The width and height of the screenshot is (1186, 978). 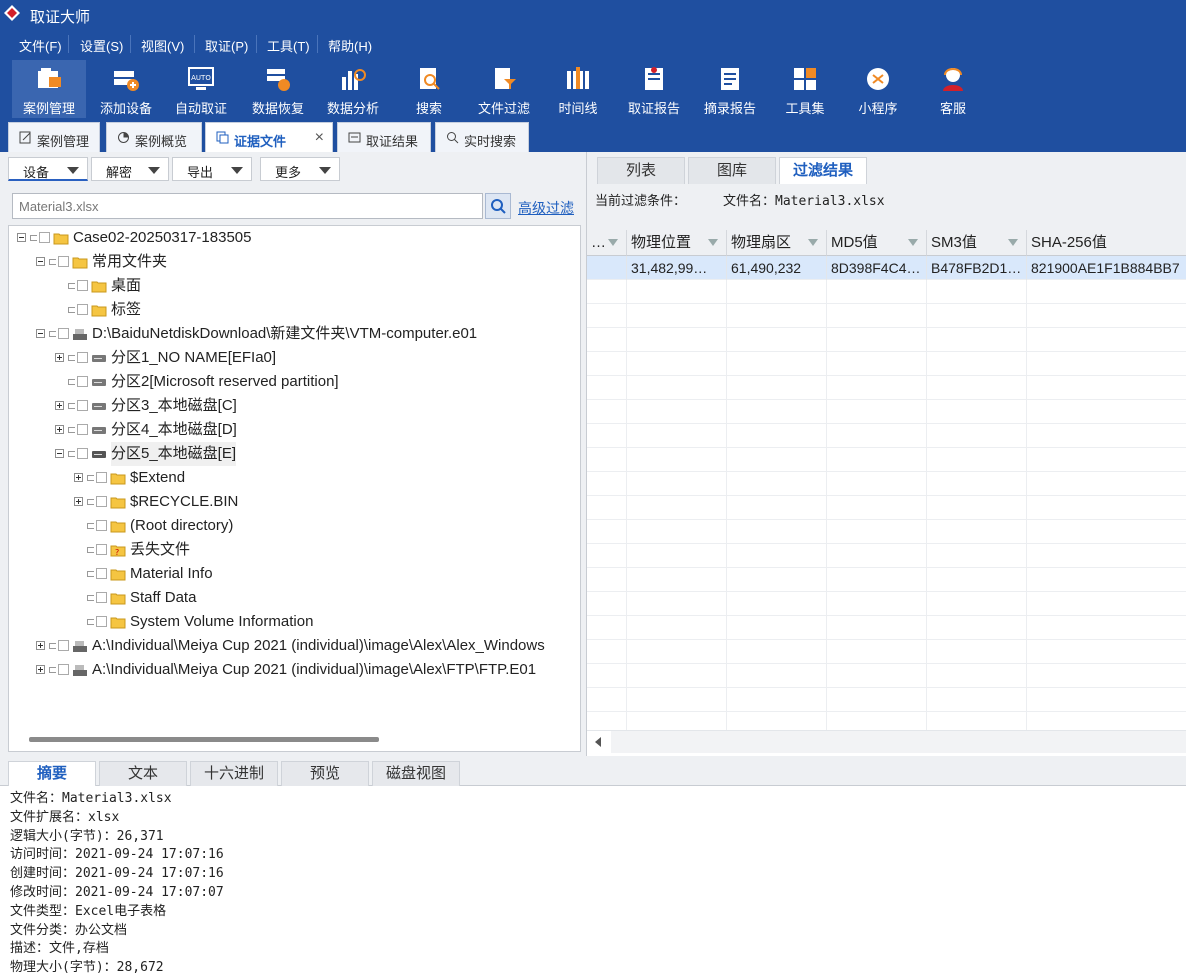 What do you see at coordinates (777, 243) in the screenshot?
I see `column-header-physical-sector: 物理扇区` at bounding box center [777, 243].